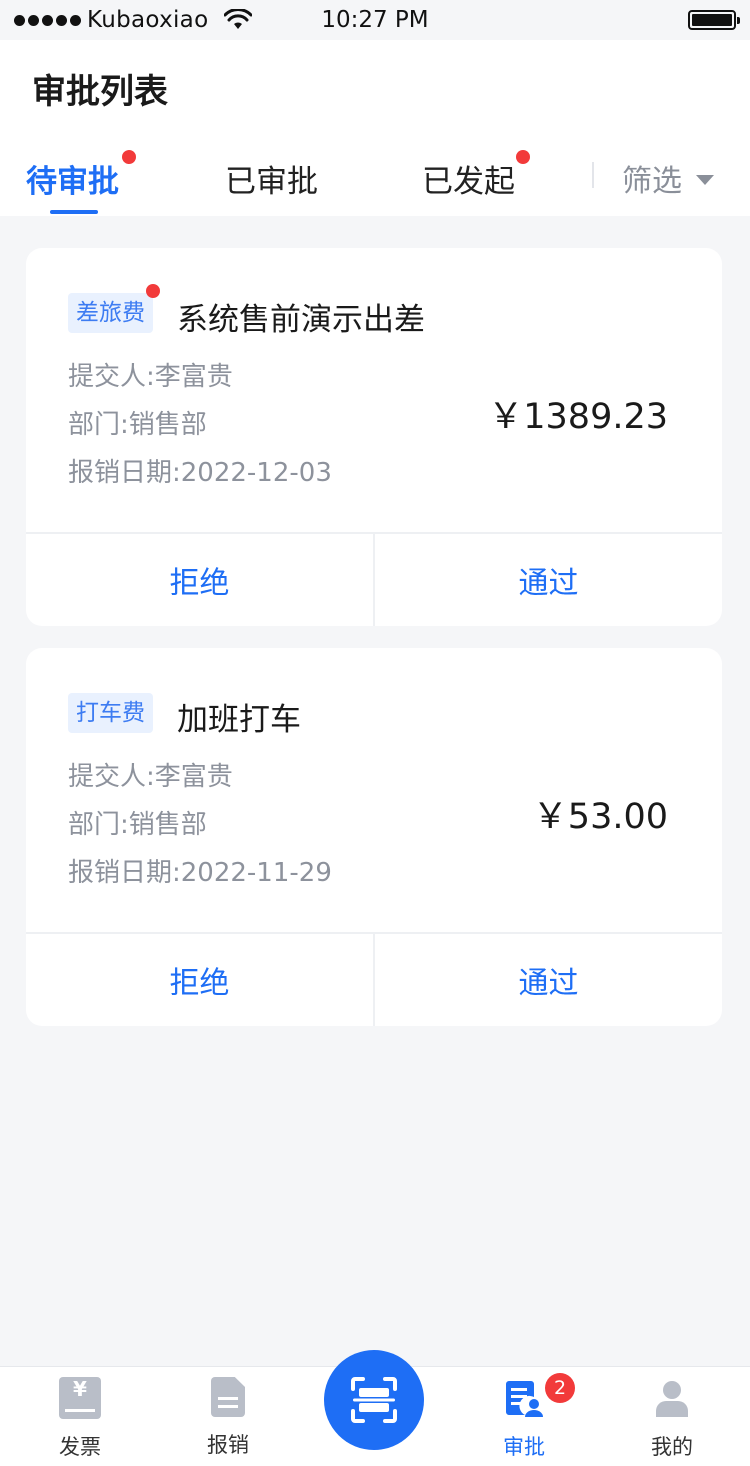 The height and width of the screenshot is (1466, 750). Describe the element at coordinates (72, 178) in the screenshot. I see `tab-pending: 待审批` at that location.